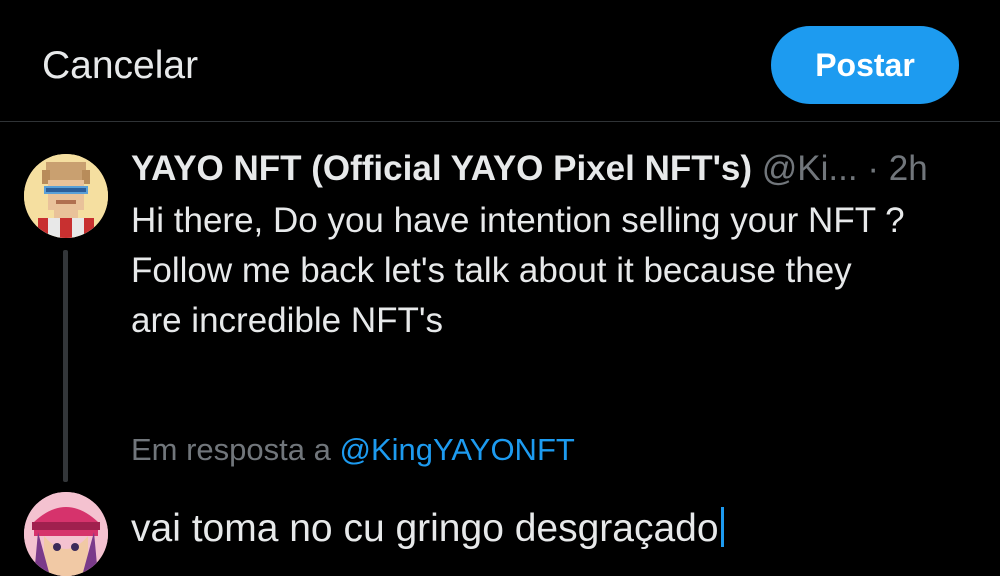 Image resolution: width=1000 pixels, height=576 pixels. Describe the element at coordinates (231, 449) in the screenshot. I see `reply-prefix: Em resposta a` at that location.